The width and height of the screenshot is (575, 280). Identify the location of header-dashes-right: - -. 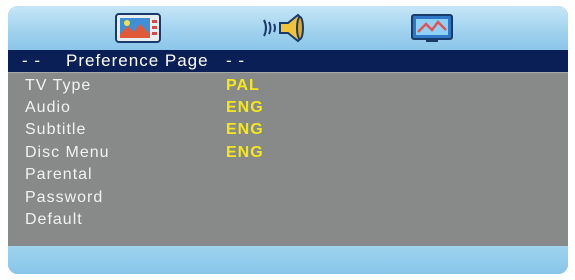
(236, 60).